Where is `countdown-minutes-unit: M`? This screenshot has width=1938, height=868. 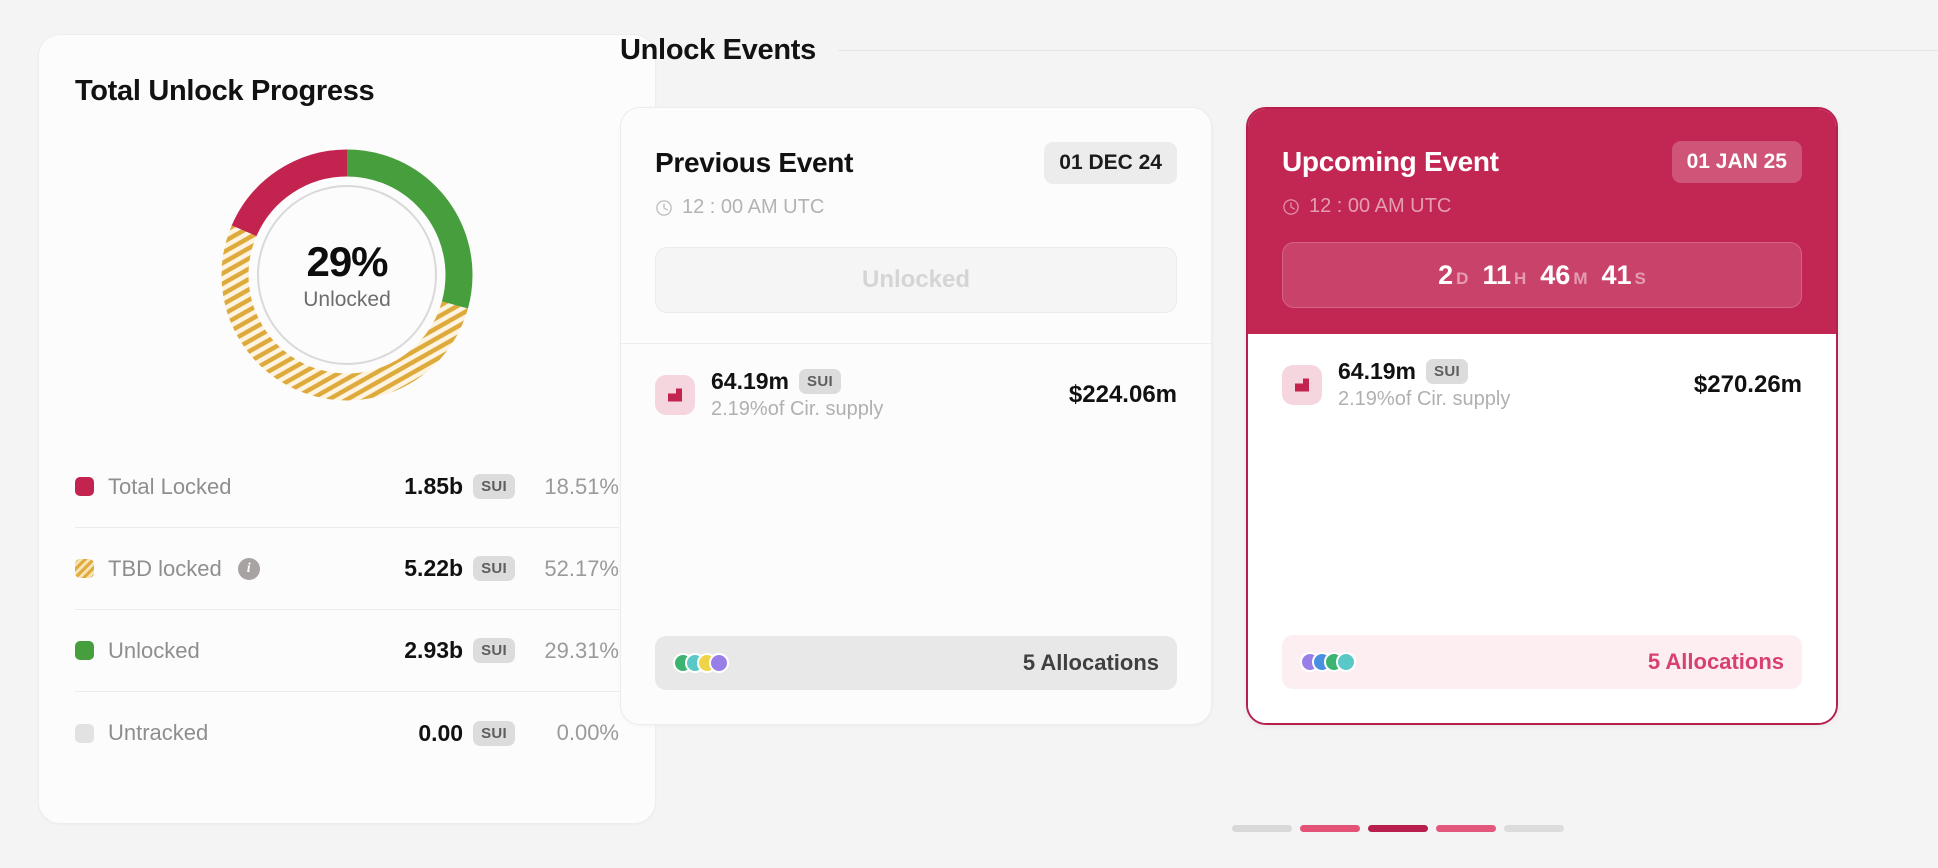
countdown-minutes-unit: M is located at coordinates (1580, 278).